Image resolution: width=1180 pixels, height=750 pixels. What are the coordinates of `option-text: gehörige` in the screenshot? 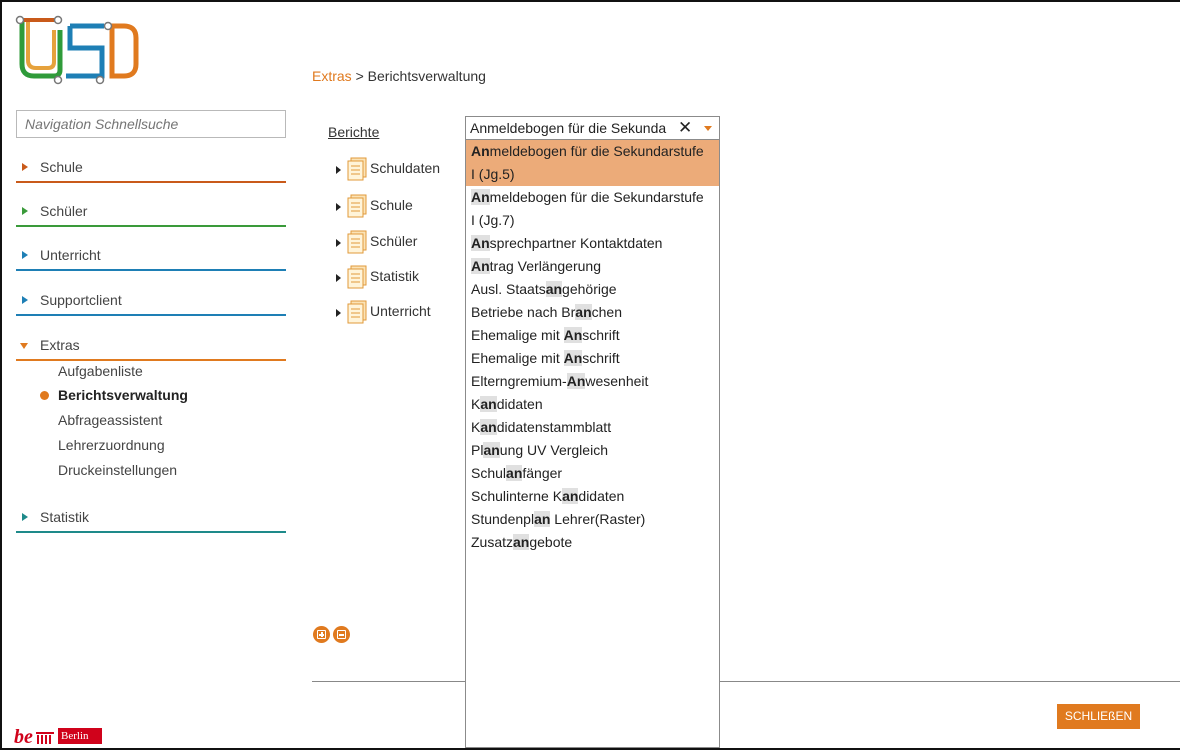 It's located at (589, 289).